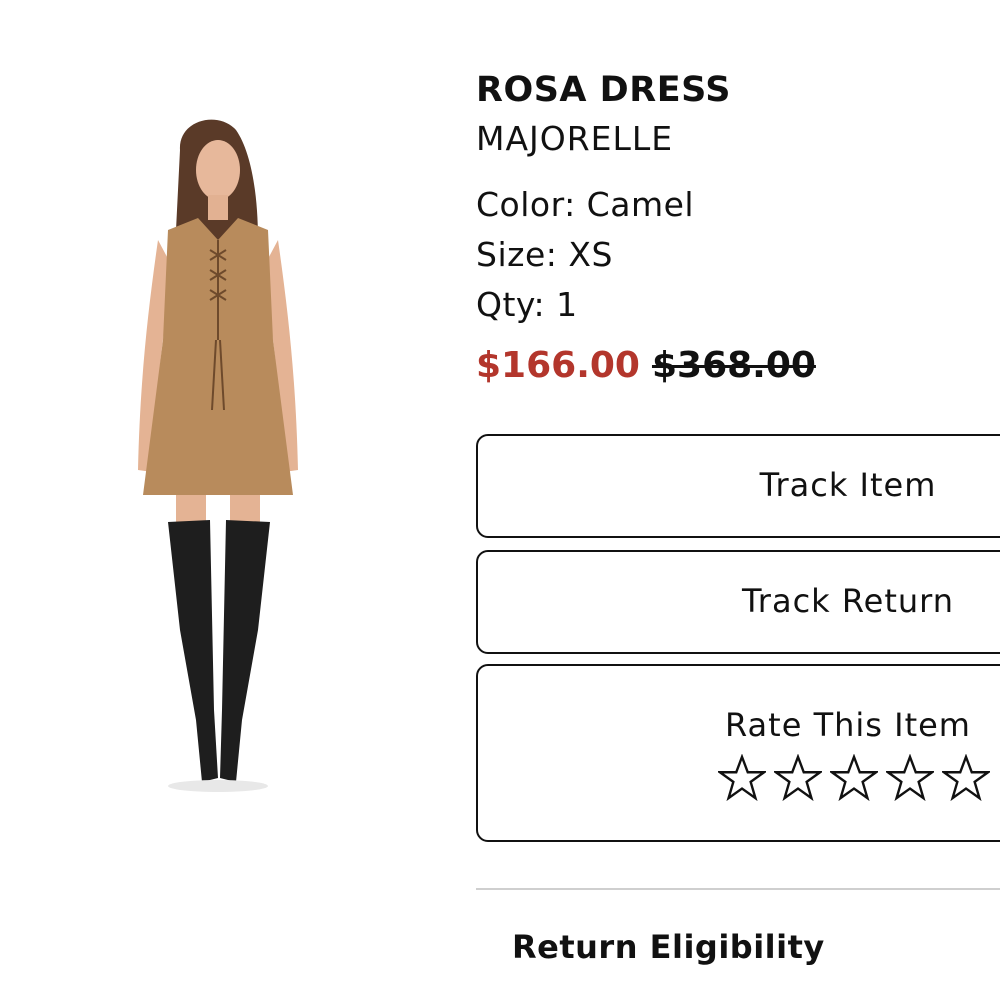 The height and width of the screenshot is (1000, 1000). What do you see at coordinates (738, 90) in the screenshot?
I see `product-name: ROSA DRESS` at bounding box center [738, 90].